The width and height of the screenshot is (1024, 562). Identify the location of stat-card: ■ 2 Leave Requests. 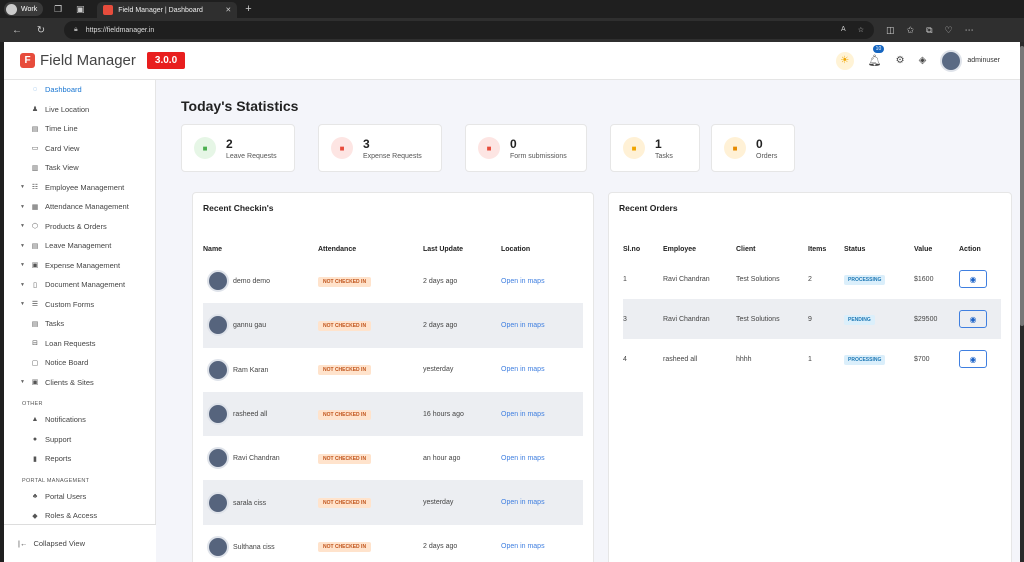
(238, 148).